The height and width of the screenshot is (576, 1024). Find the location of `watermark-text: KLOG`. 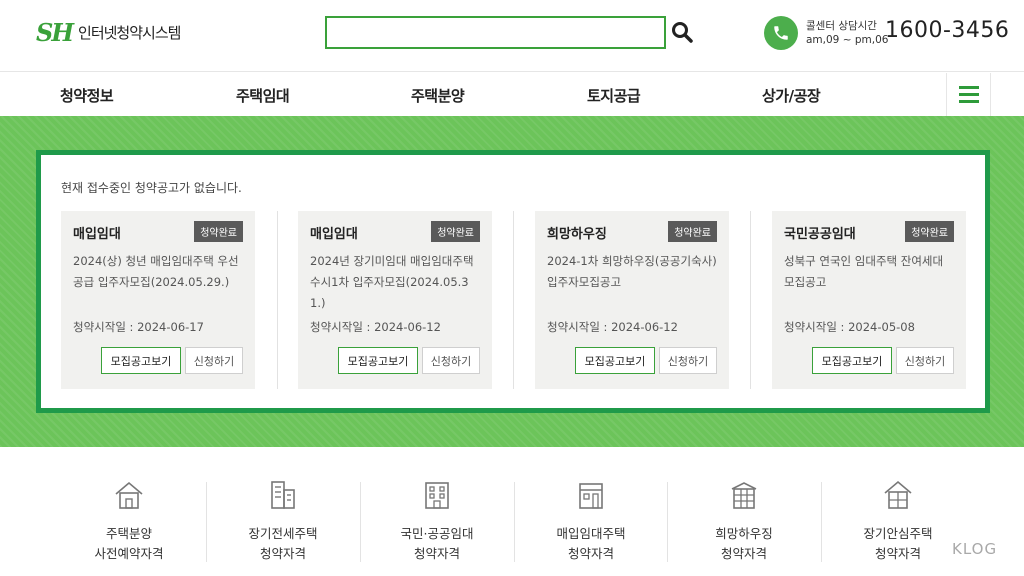

watermark-text: KLOG is located at coordinates (975, 549).